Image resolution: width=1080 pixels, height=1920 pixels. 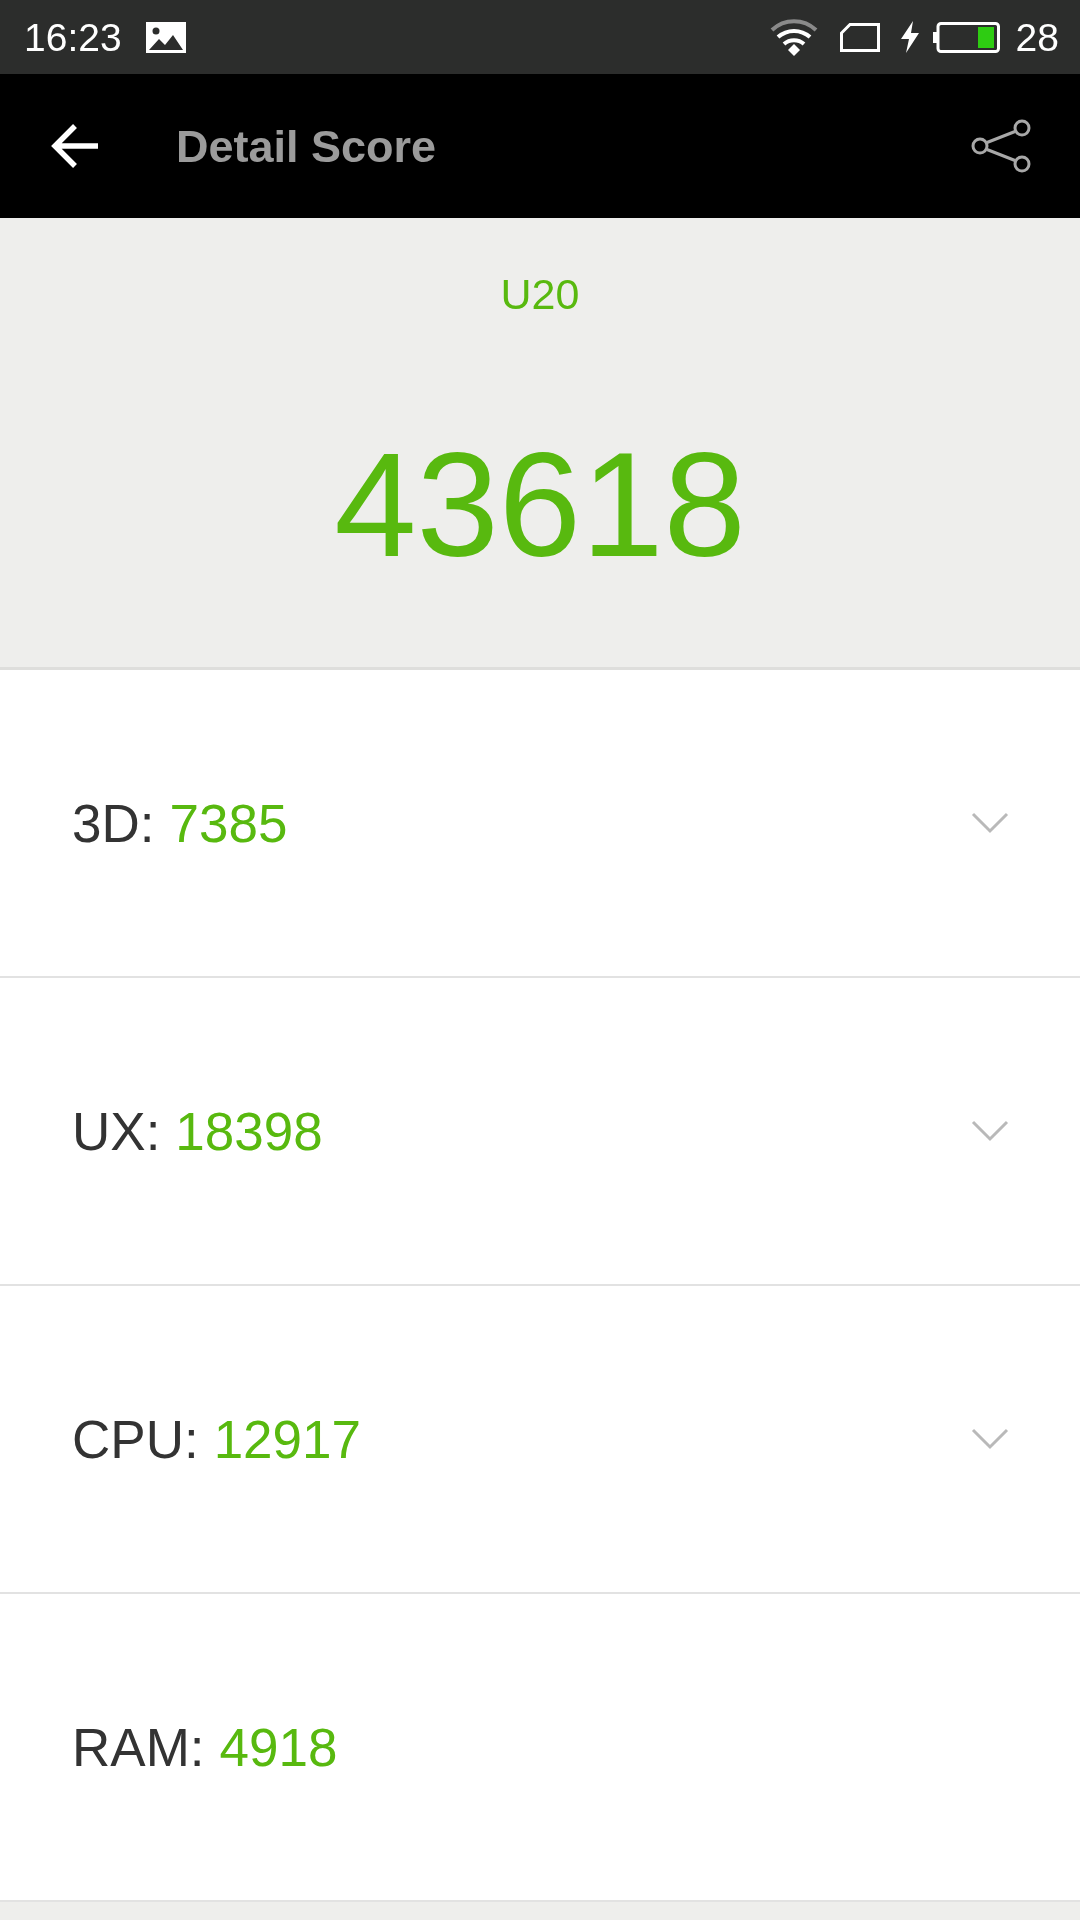 What do you see at coordinates (73, 37) in the screenshot?
I see `status-time: 16:23` at bounding box center [73, 37].